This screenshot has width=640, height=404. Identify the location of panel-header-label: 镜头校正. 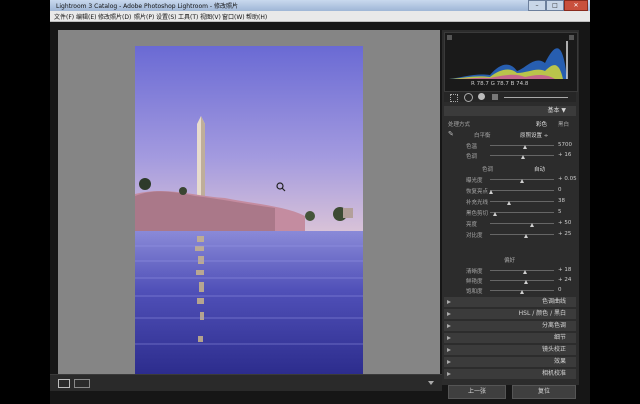
(553, 349).